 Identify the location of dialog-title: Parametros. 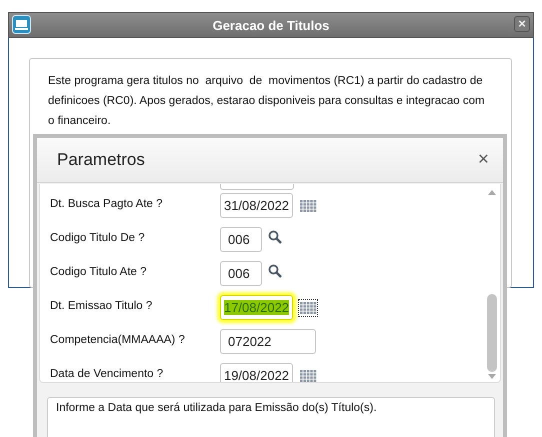
(101, 160).